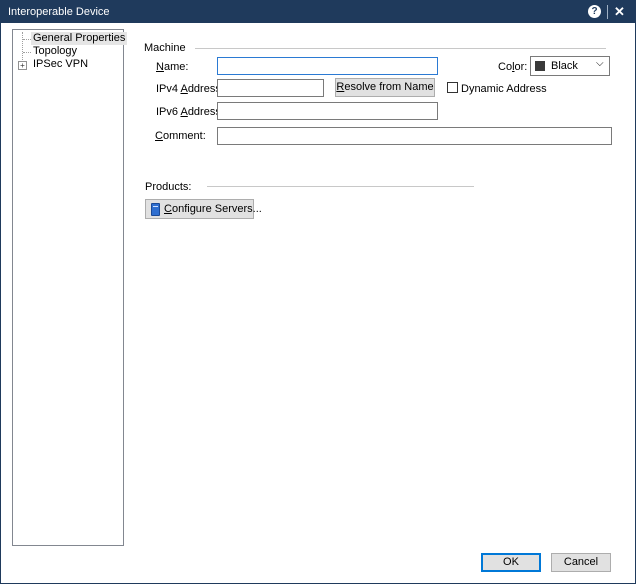 Image resolution: width=636 pixels, height=584 pixels. Describe the element at coordinates (318, 12) in the screenshot. I see `title-bar: Interoperable Device ? ✕` at that location.